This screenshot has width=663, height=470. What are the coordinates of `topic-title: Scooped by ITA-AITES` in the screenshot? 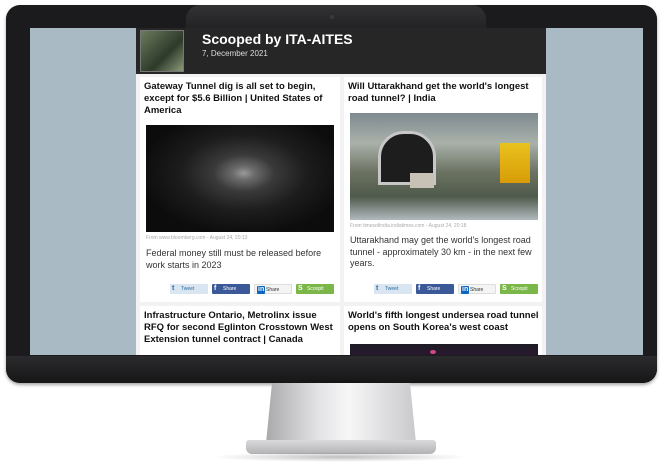 It's located at (277, 39).